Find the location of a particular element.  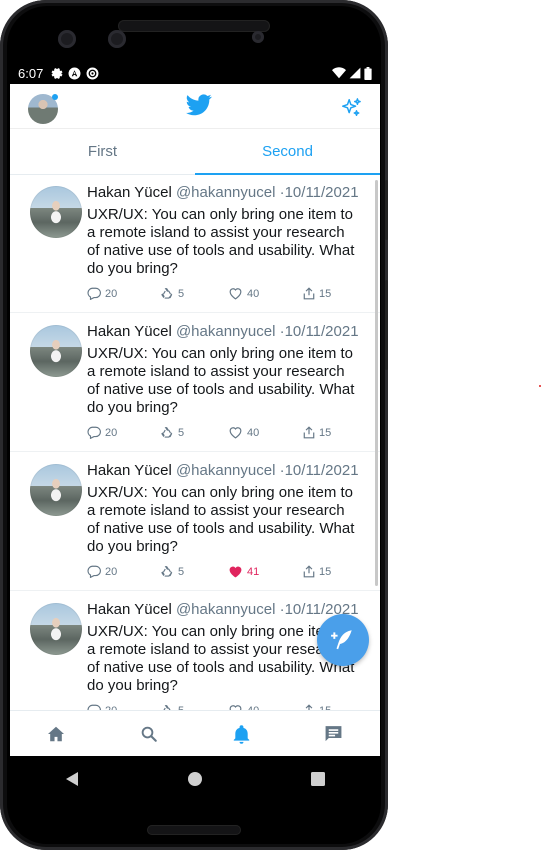

twitter-bird-icon is located at coordinates (199, 105).